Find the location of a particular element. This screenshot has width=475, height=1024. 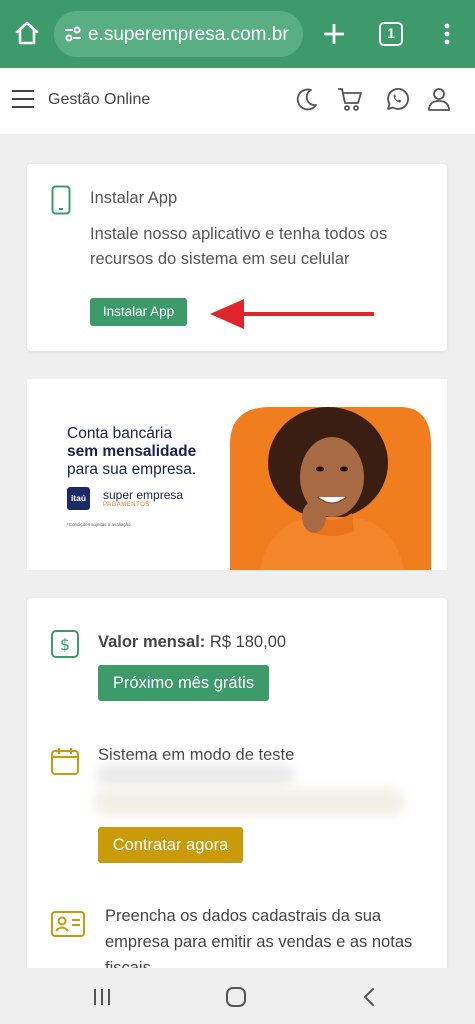

user-icon is located at coordinates (439, 99).